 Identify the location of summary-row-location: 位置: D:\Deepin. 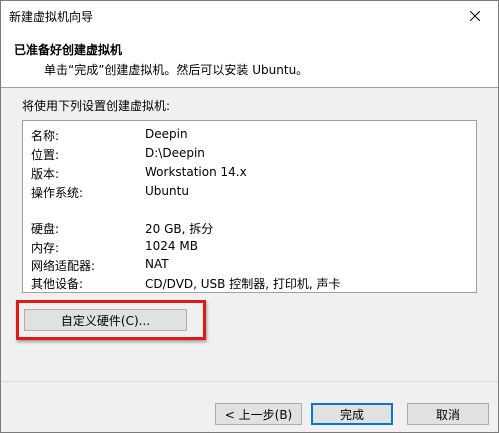
(251, 155).